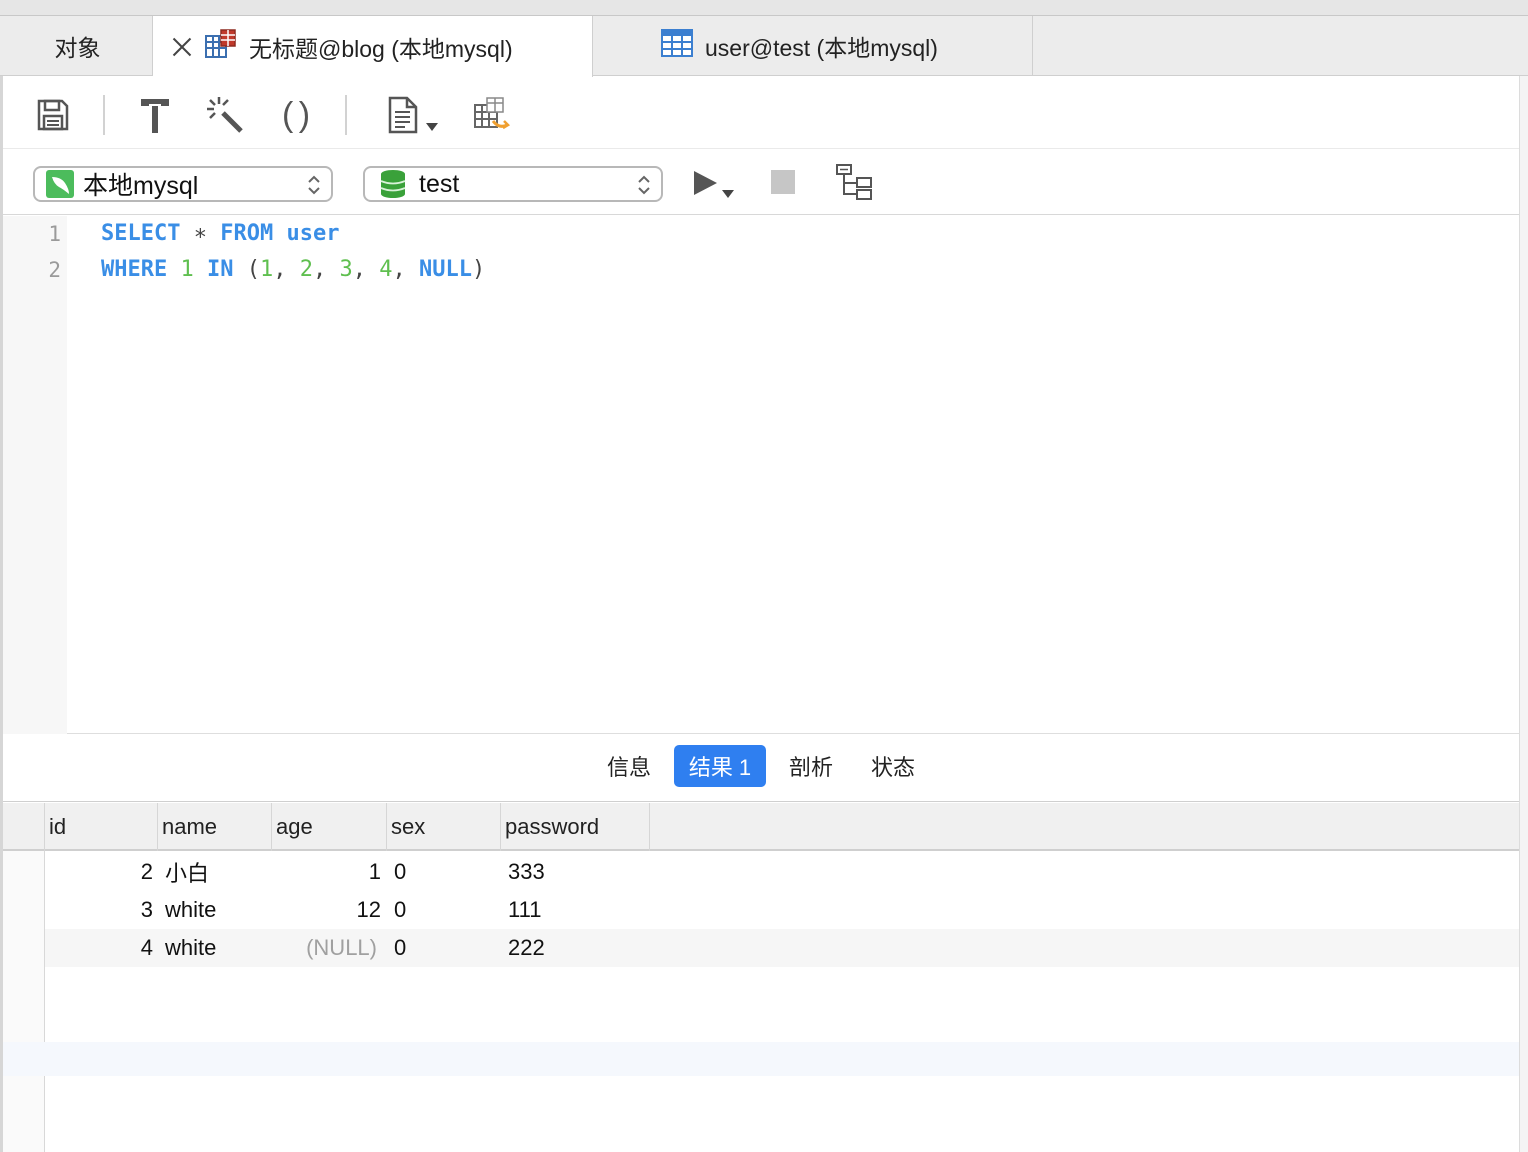 The height and width of the screenshot is (1152, 1528). I want to click on tab-result-1: 结果 1, so click(720, 766).